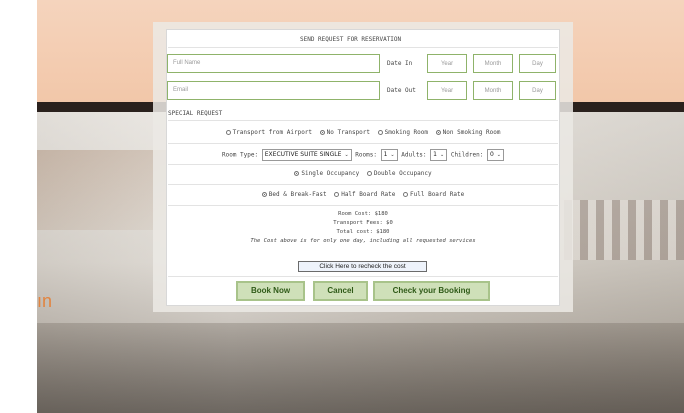 Image resolution: width=684 pixels, height=413 pixels. What do you see at coordinates (414, 155) in the screenshot?
I see `adults-label: Adults:` at bounding box center [414, 155].